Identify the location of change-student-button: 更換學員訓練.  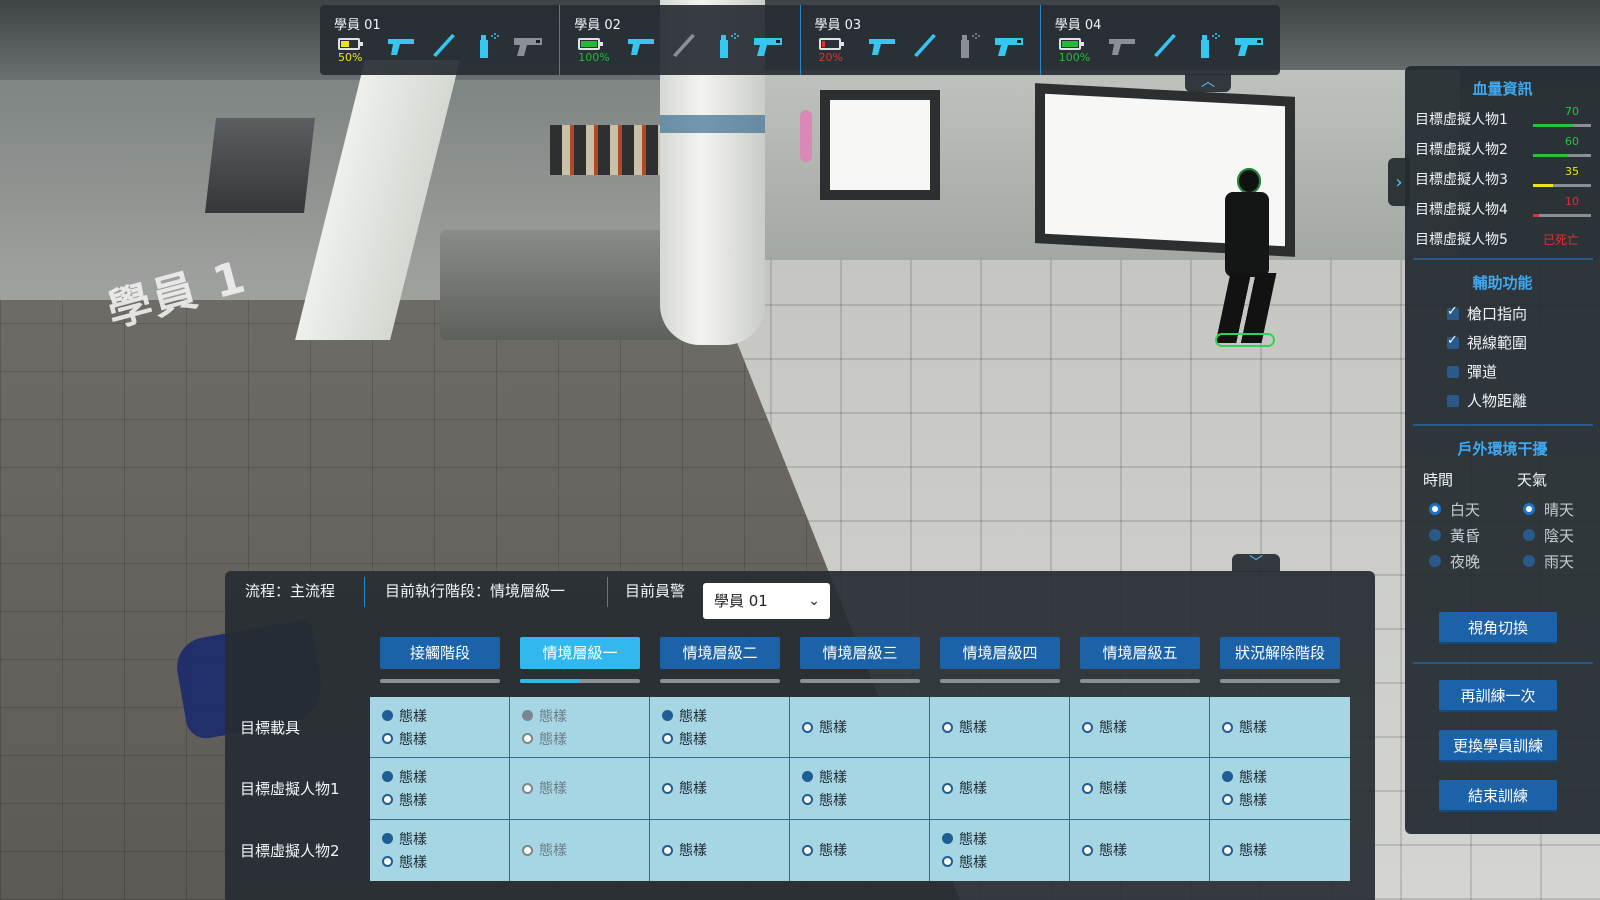
(1498, 746).